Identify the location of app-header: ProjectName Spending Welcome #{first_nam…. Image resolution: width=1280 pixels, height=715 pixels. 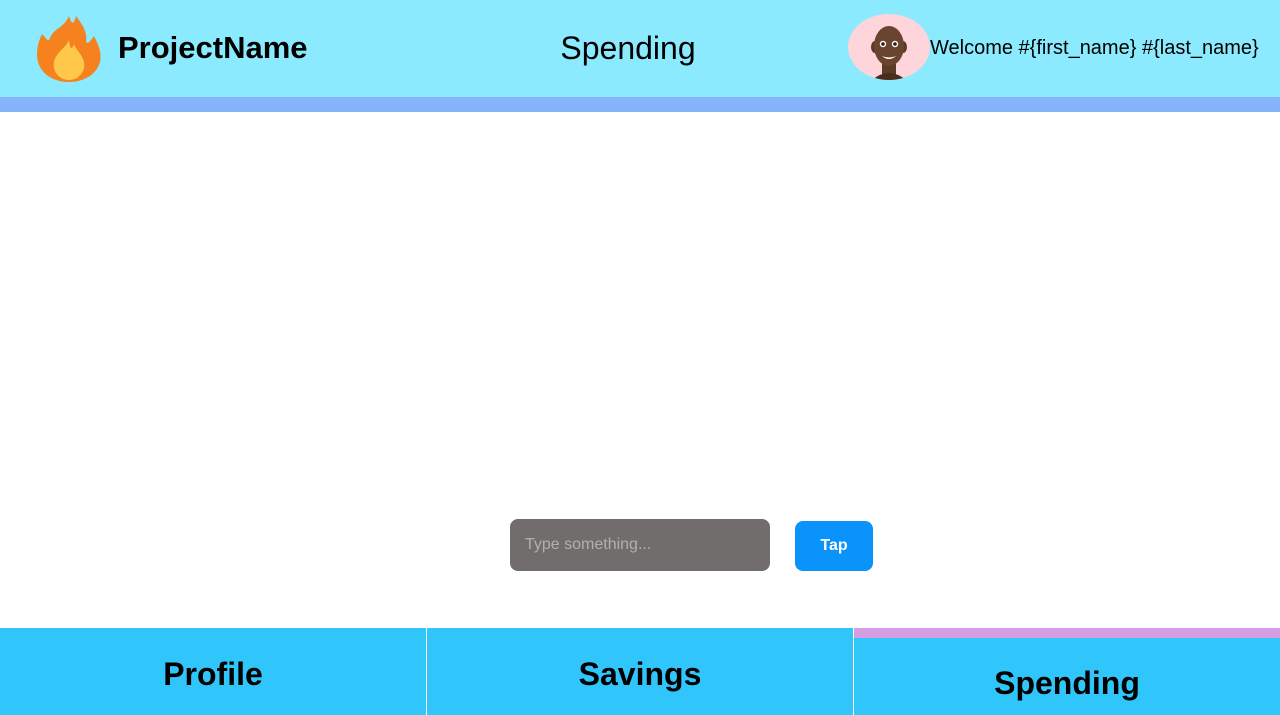
(640, 48).